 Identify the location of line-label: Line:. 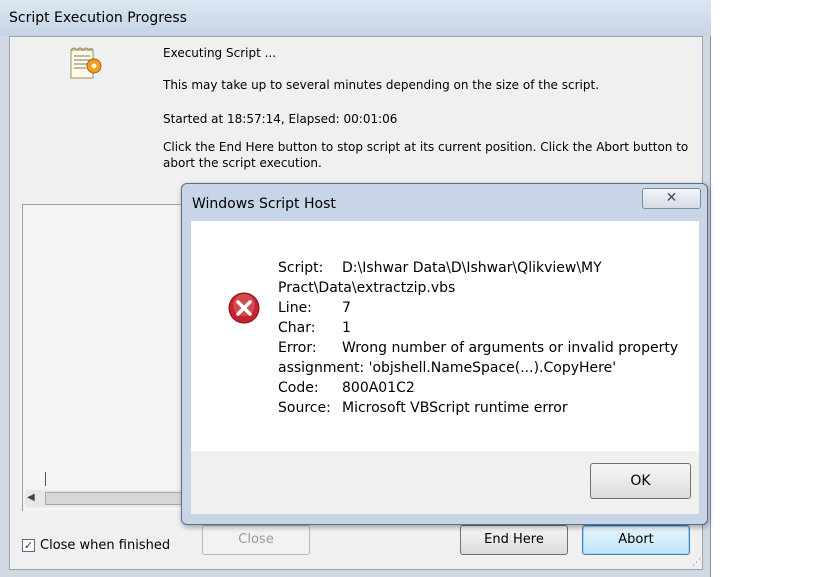
(295, 308).